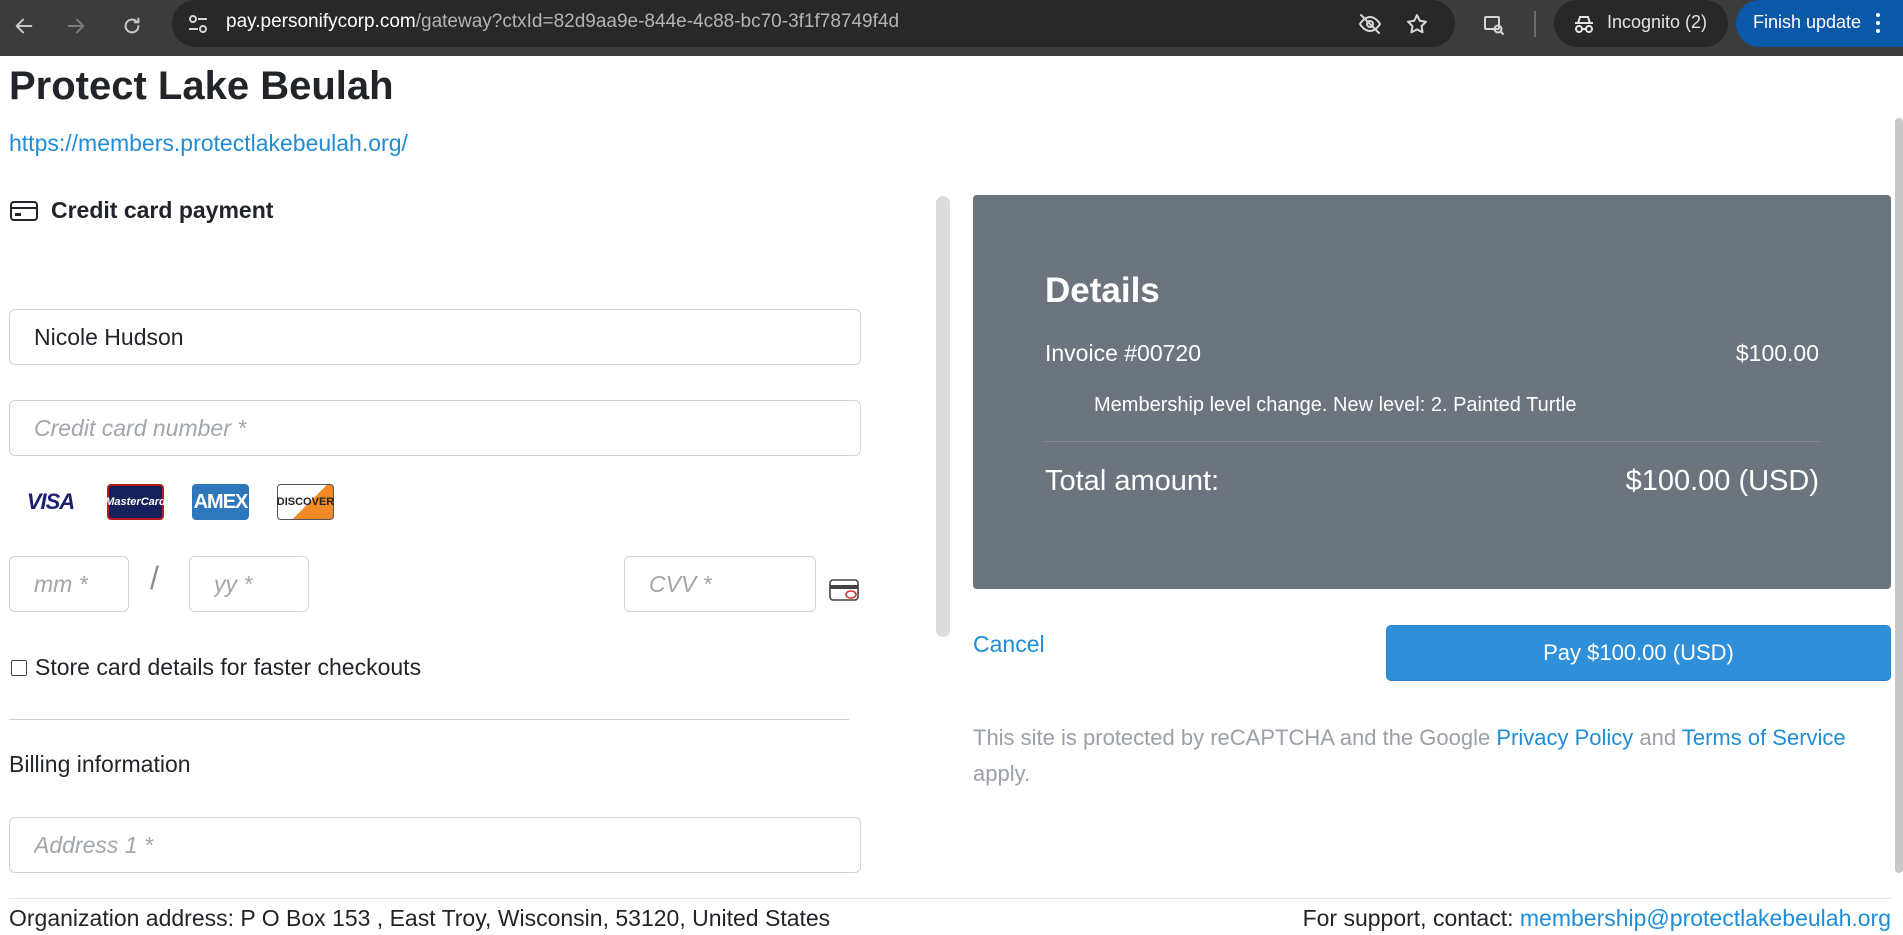  I want to click on expiry-month-input, so click(69, 584).